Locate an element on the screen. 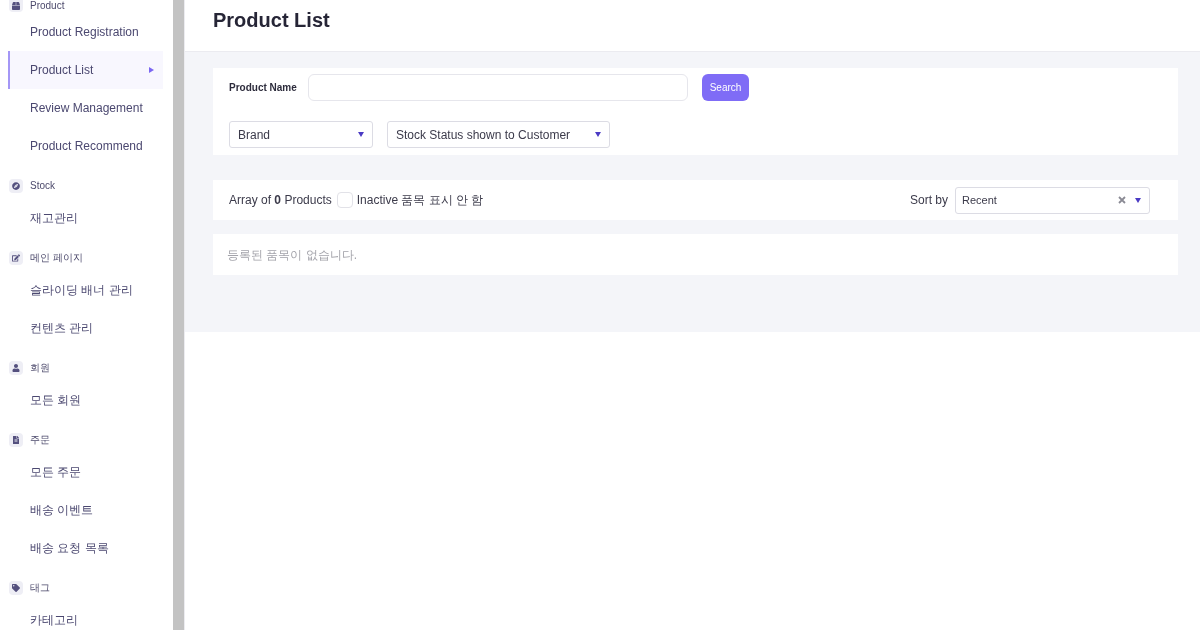 Image resolution: width=1200 pixels, height=630 pixels. sidebar-item: 모든 회원 is located at coordinates (85, 400).